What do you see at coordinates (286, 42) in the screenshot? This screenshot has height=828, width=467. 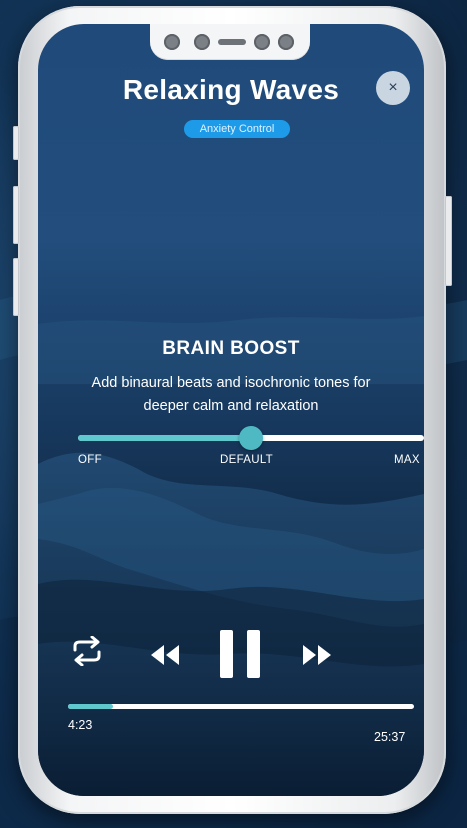 I see `front-camera-icon` at bounding box center [286, 42].